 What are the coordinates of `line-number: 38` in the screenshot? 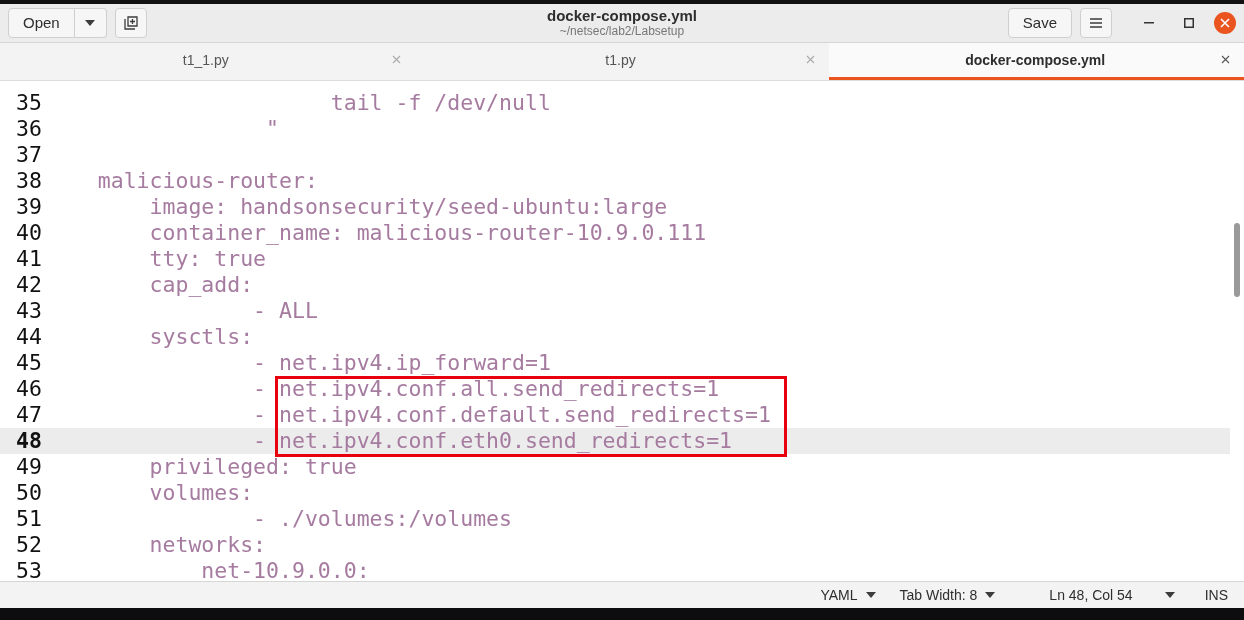 It's located at (29, 181).